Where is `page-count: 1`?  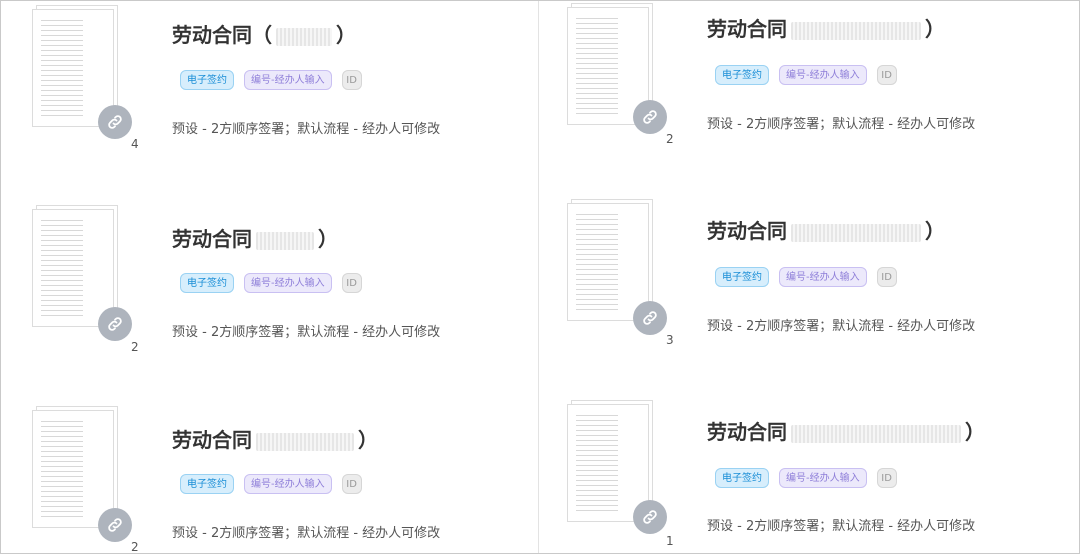 page-count: 1 is located at coordinates (670, 541).